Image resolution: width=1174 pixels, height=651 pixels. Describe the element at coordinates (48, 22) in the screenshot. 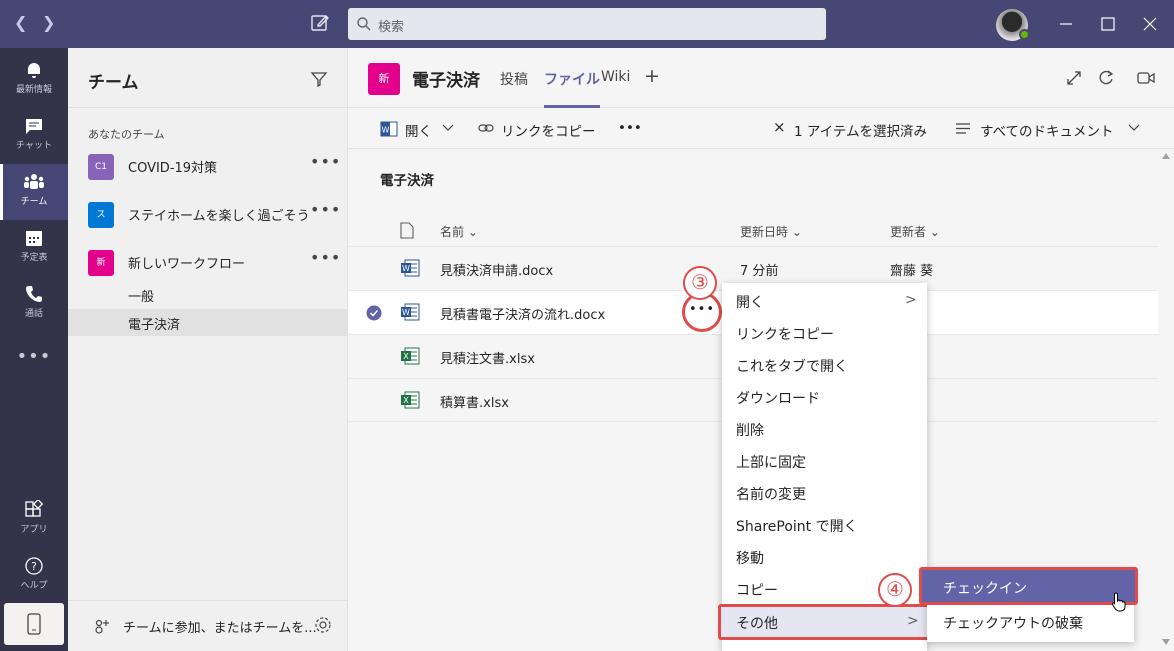

I see `forward-icon: ❯` at that location.